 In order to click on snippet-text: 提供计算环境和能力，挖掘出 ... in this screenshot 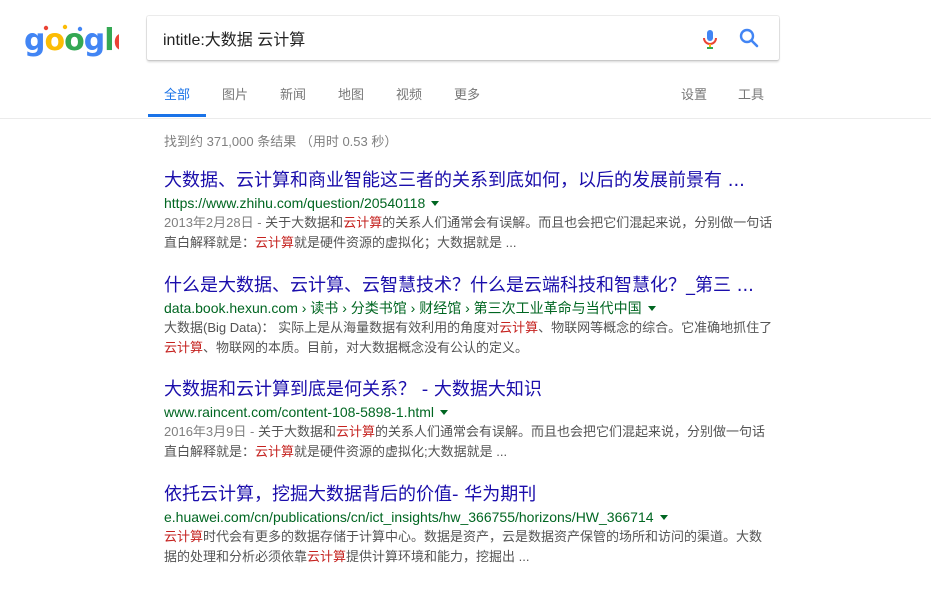, I will do `click(438, 556)`.